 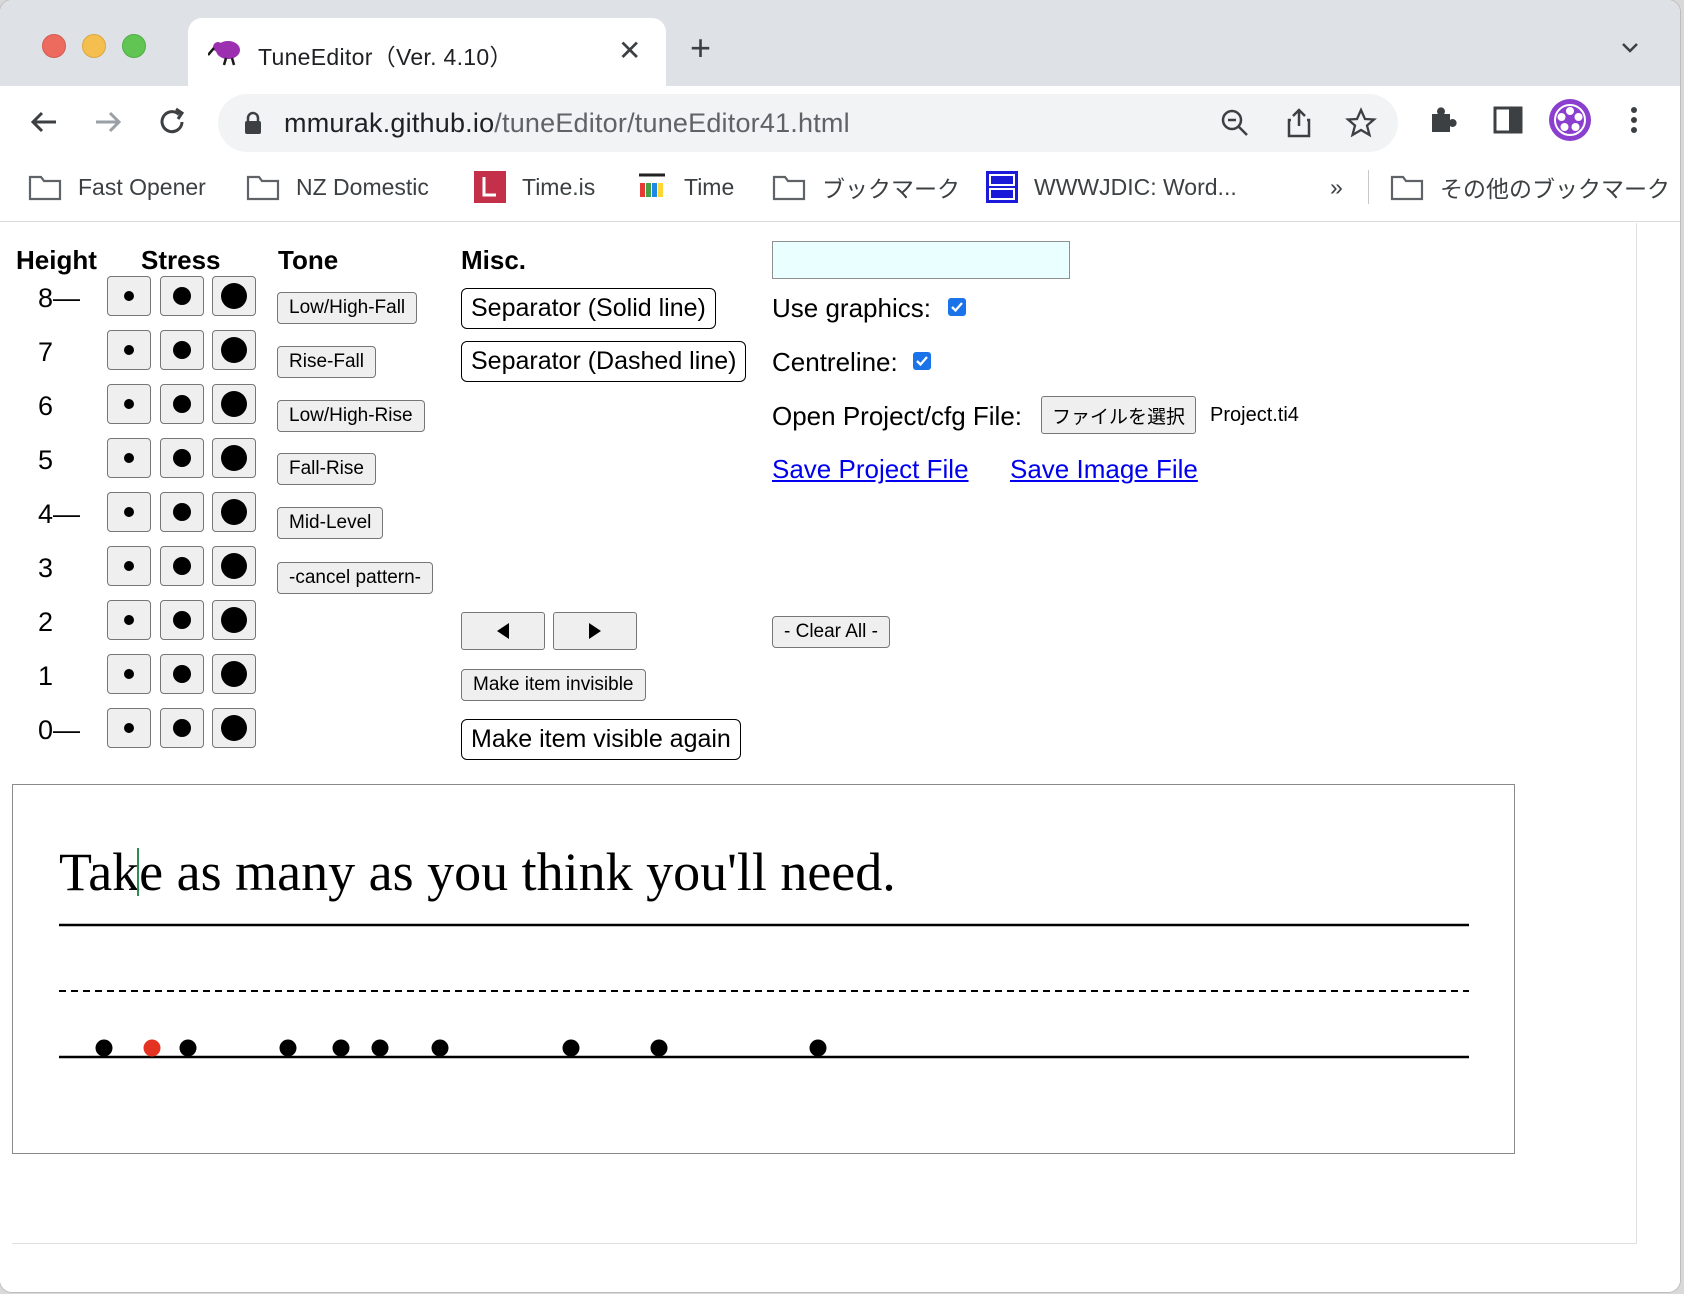 What do you see at coordinates (234, 404) in the screenshot?
I see `stress-button-h6-s3` at bounding box center [234, 404].